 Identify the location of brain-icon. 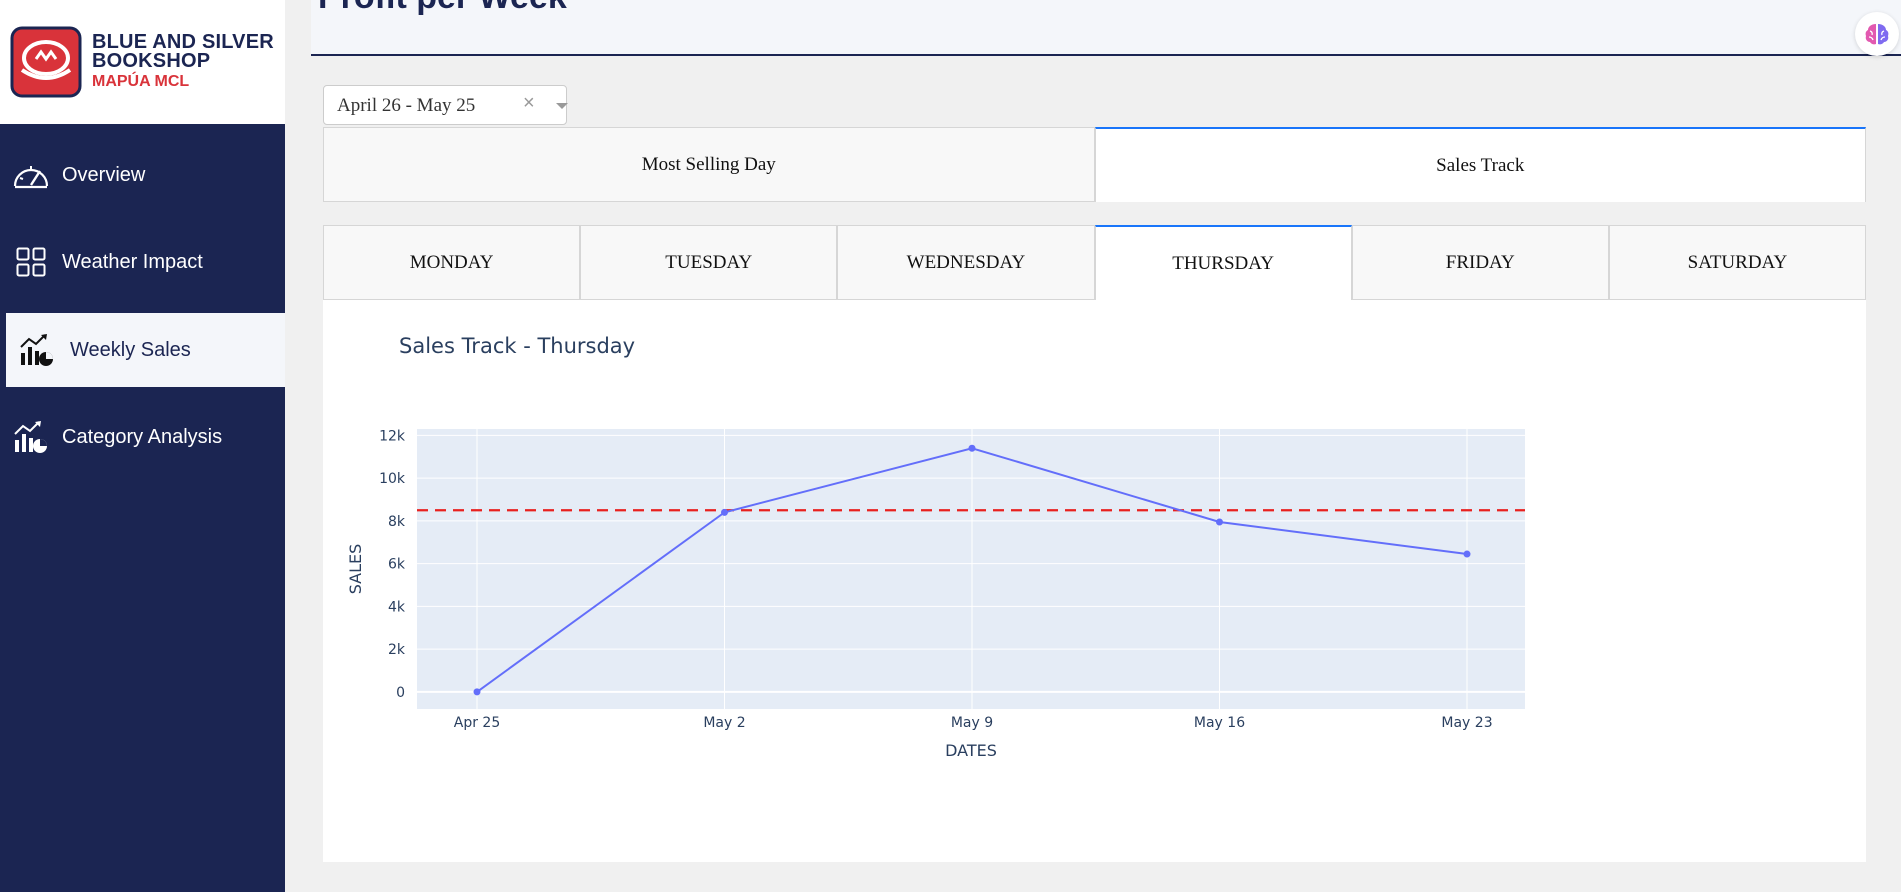
(1877, 34).